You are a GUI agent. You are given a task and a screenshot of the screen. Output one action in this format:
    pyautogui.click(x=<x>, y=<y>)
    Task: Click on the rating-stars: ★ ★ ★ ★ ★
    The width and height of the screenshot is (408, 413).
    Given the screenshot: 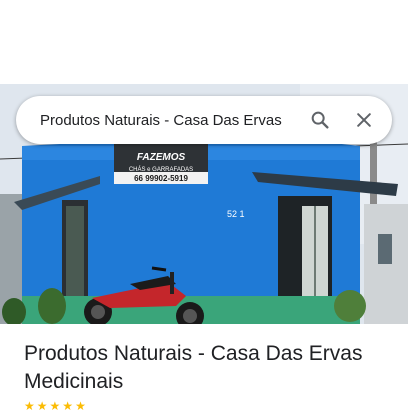 What is the action you would take?
    pyautogui.click(x=55, y=406)
    